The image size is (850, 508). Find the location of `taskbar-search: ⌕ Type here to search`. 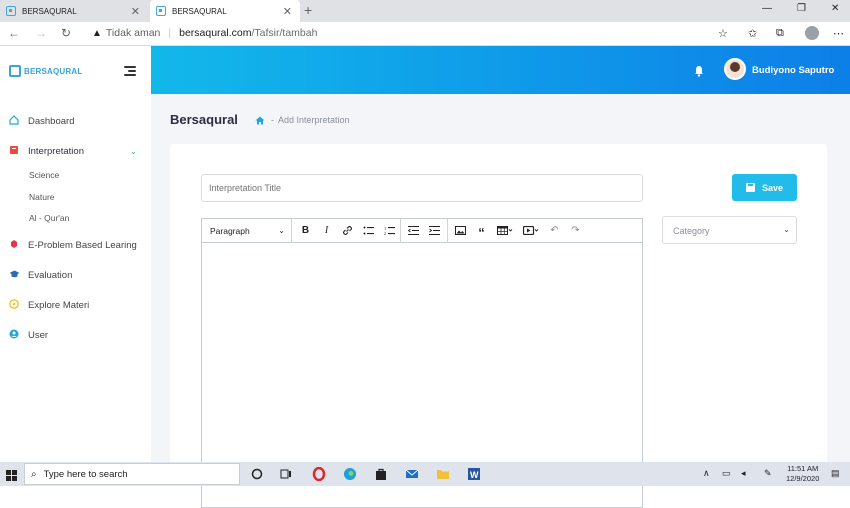

taskbar-search: ⌕ Type here to search is located at coordinates (132, 474).